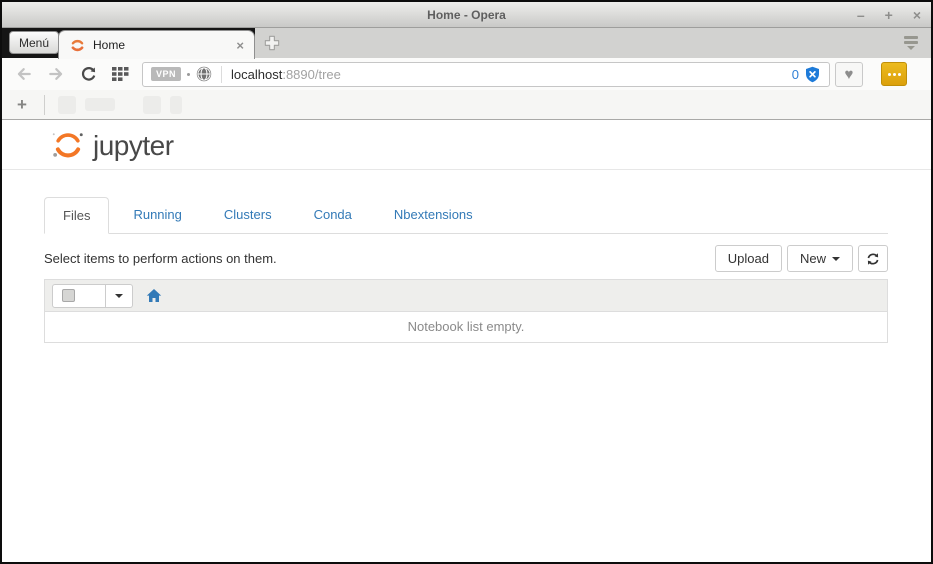  I want to click on tab-files: Files, so click(77, 215).